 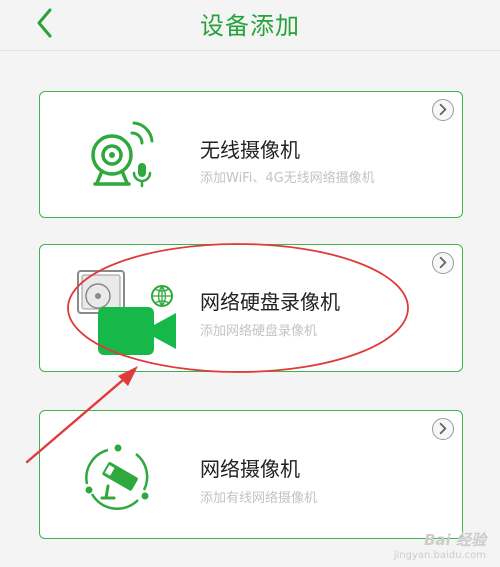 I want to click on wireless-camera-icon, so click(x=122, y=154).